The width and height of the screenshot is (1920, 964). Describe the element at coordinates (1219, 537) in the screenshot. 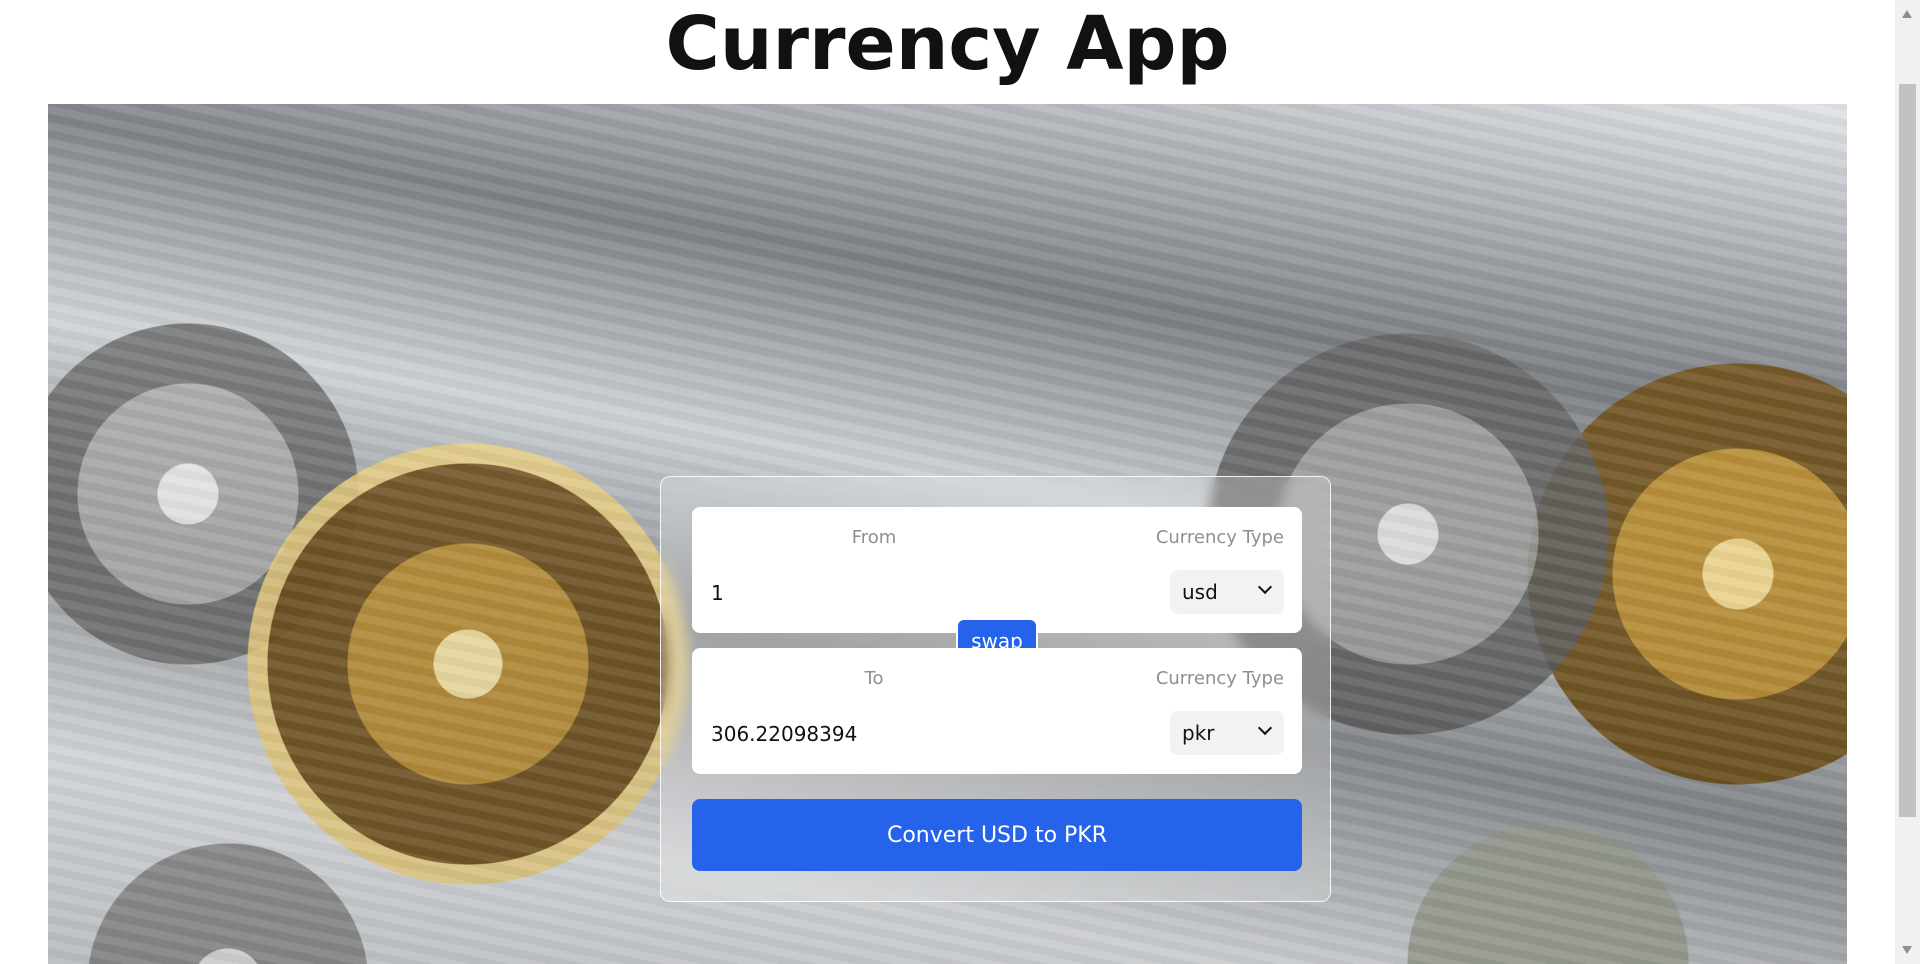

I see `from-currency-type-label: Currency Type` at that location.